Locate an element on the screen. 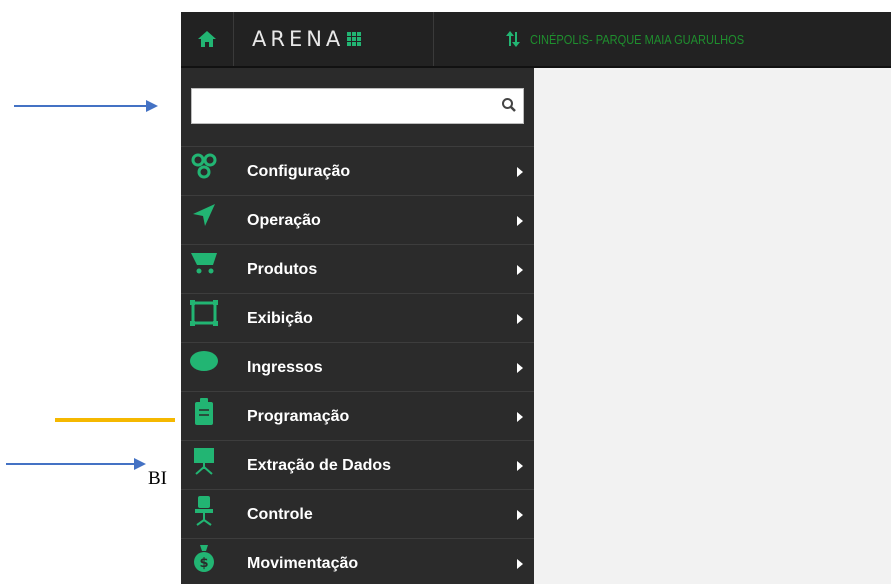  money-bag-icon: $ is located at coordinates (204, 562).